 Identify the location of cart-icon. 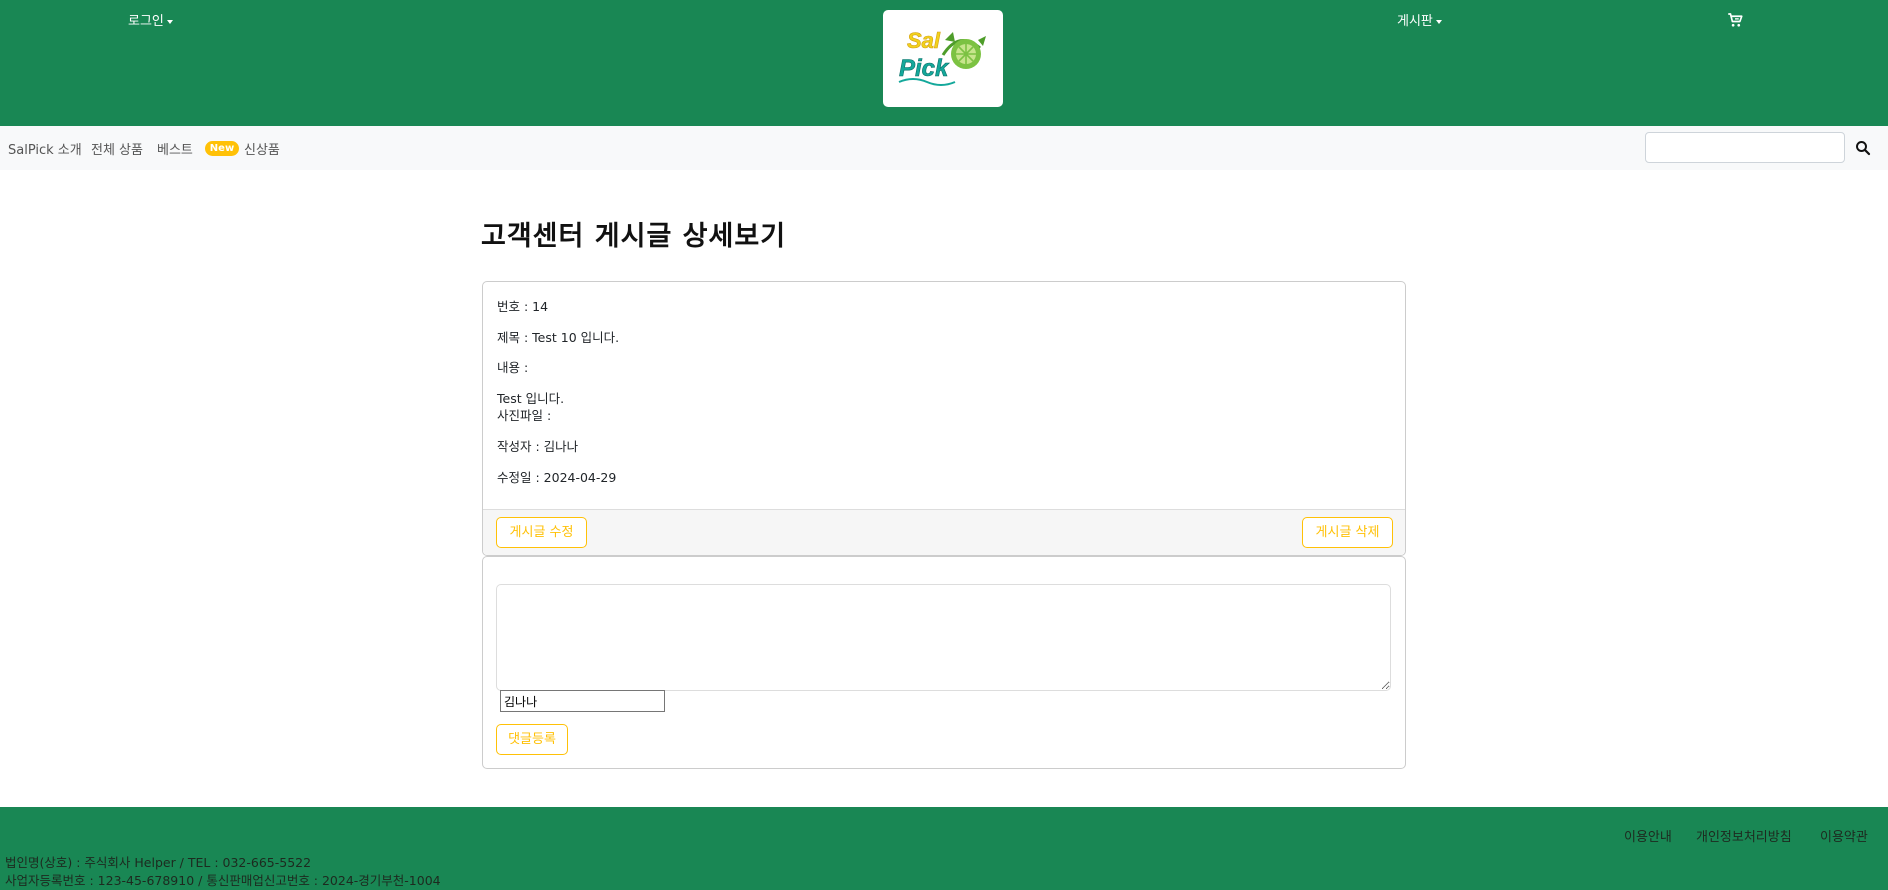
(1735, 22).